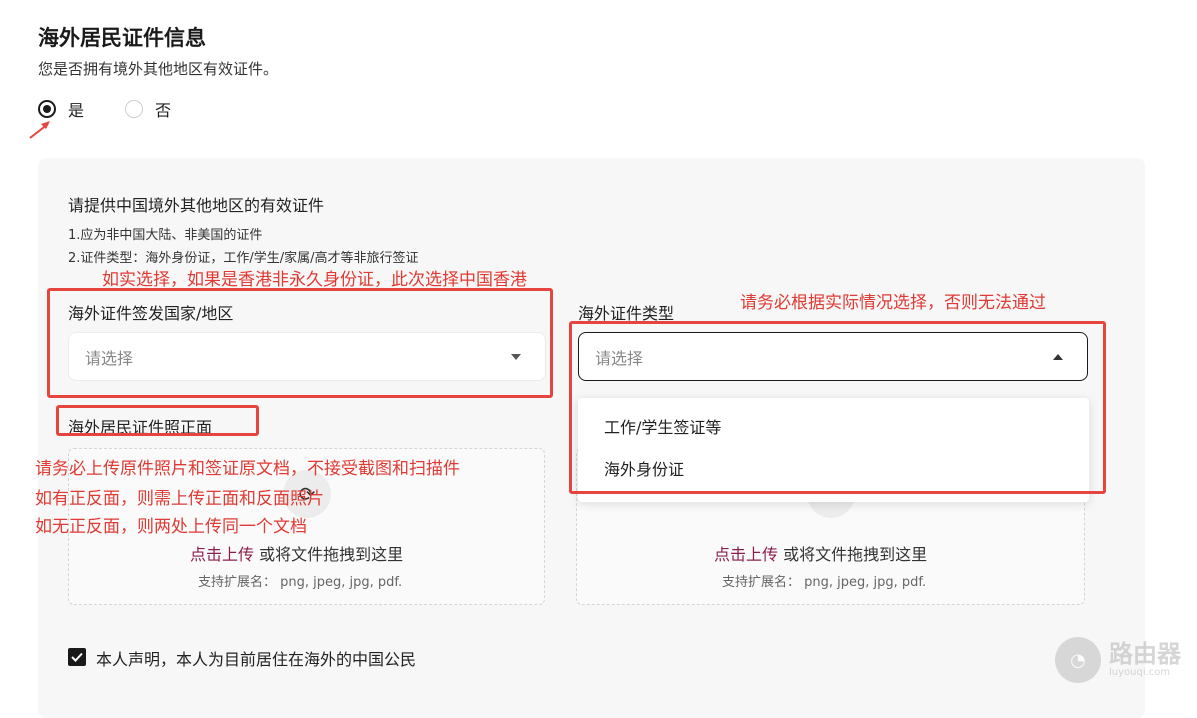 Image resolution: width=1197 pixels, height=718 pixels. I want to click on check-icon, so click(77, 657).